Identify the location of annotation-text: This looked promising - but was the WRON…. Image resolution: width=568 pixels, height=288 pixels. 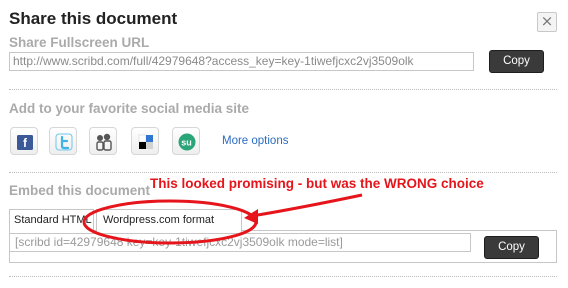
(317, 183).